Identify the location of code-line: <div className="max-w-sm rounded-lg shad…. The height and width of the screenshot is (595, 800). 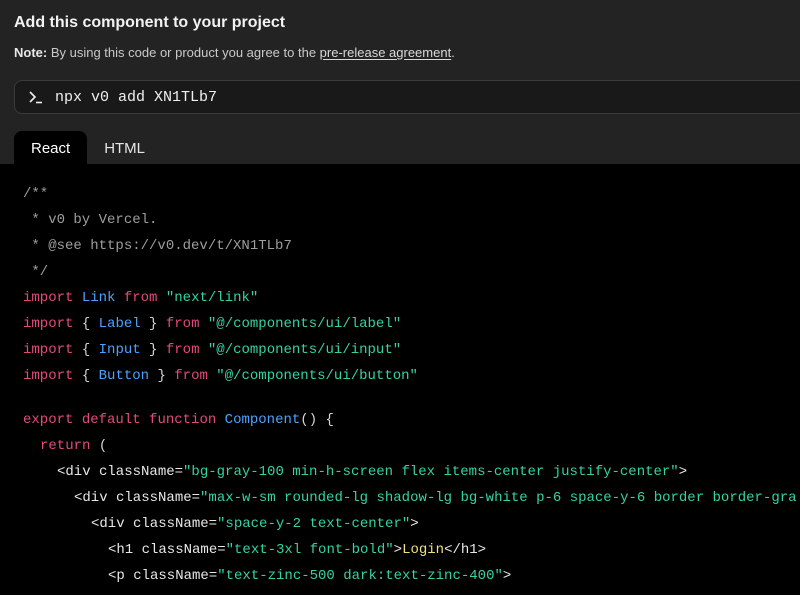
(435, 498).